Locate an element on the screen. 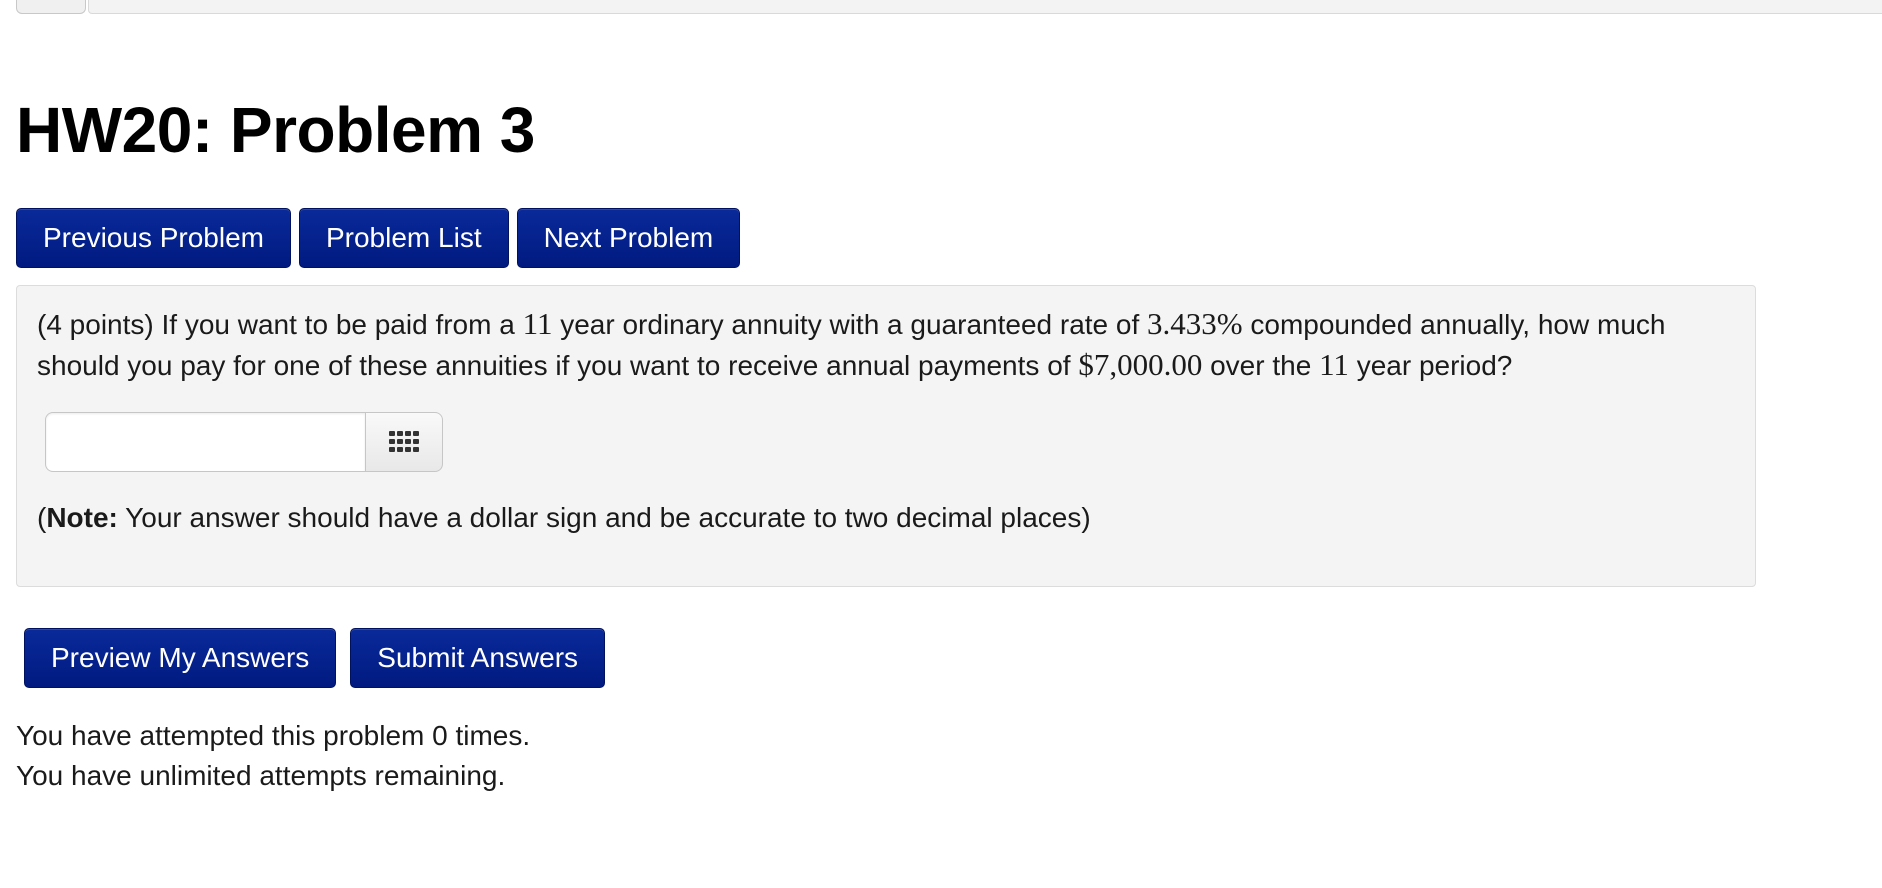  top-toolbar-button is located at coordinates (51, 7).